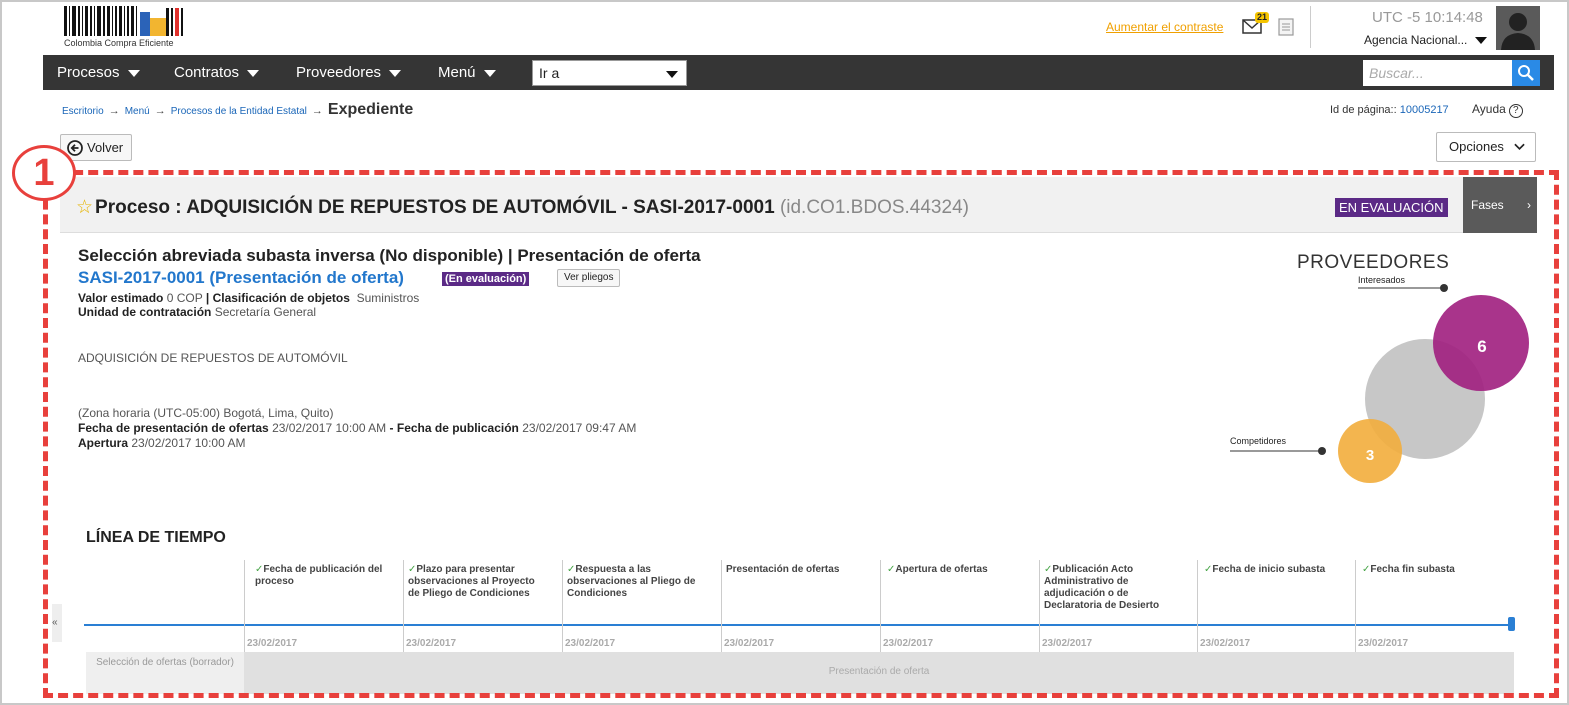 This screenshot has height=705, width=1569. I want to click on page-id-label: Id de página::, so click(1363, 110).